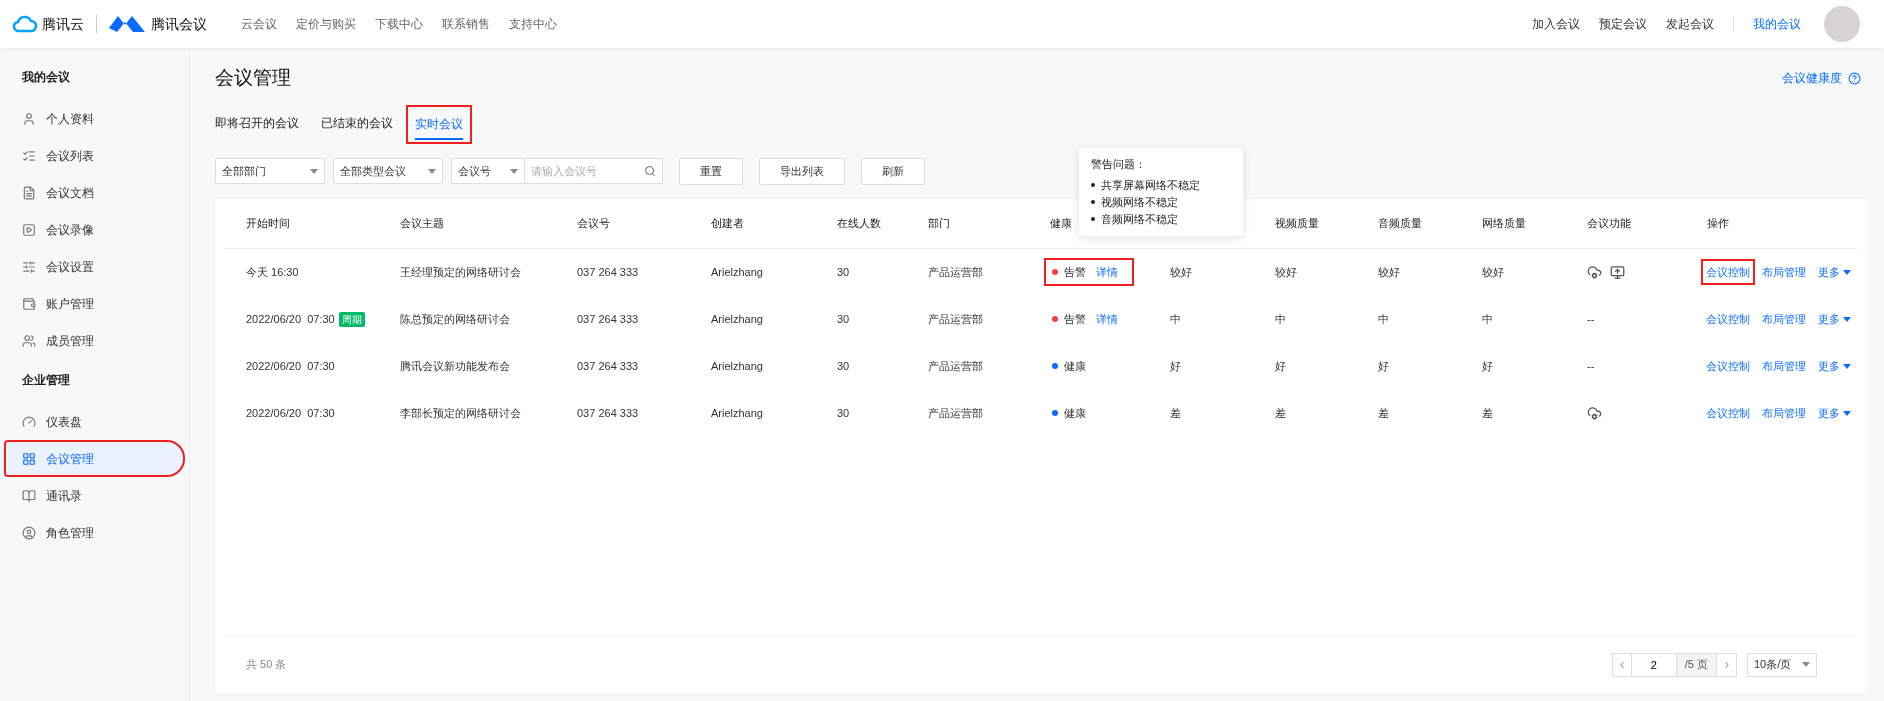 The image size is (1884, 701). Describe the element at coordinates (94, 340) in the screenshot. I see `sidebar-item: 成员管理` at that location.